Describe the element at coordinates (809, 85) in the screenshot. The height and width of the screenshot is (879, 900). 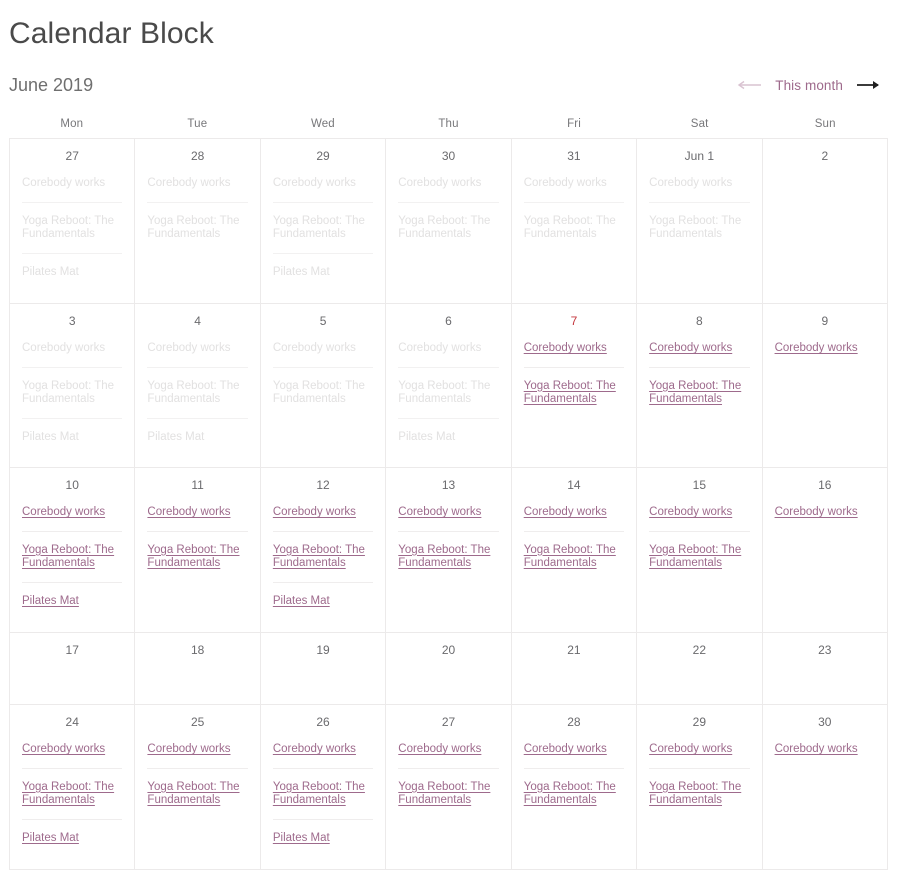
I see `this-month-button: This month` at that location.